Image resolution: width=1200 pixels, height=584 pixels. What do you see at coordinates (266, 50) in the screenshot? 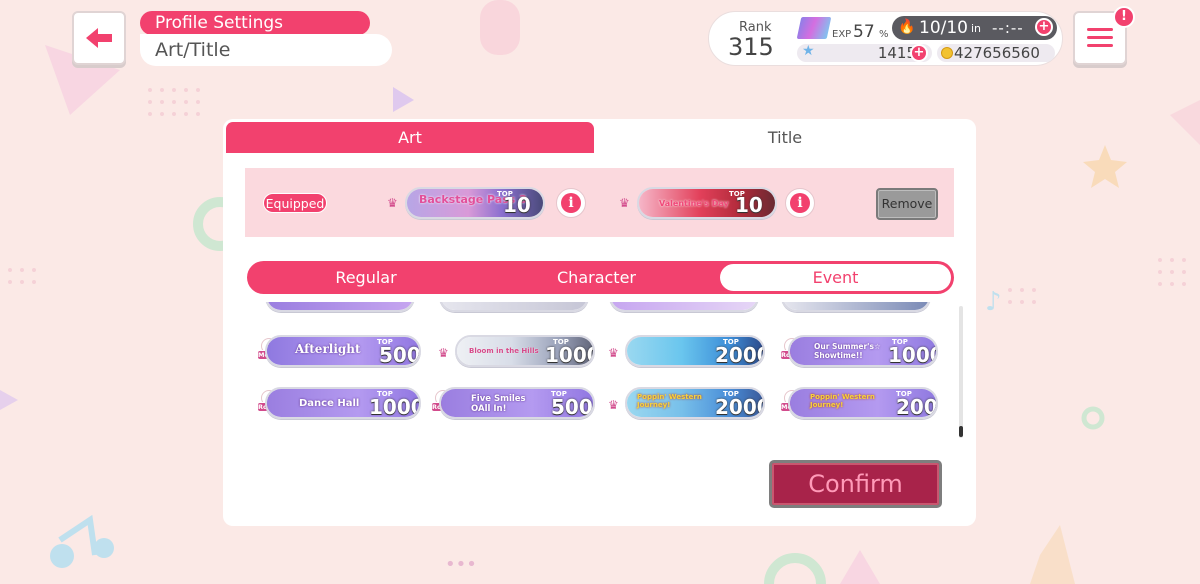
I see `page-title: Art/Title` at bounding box center [266, 50].